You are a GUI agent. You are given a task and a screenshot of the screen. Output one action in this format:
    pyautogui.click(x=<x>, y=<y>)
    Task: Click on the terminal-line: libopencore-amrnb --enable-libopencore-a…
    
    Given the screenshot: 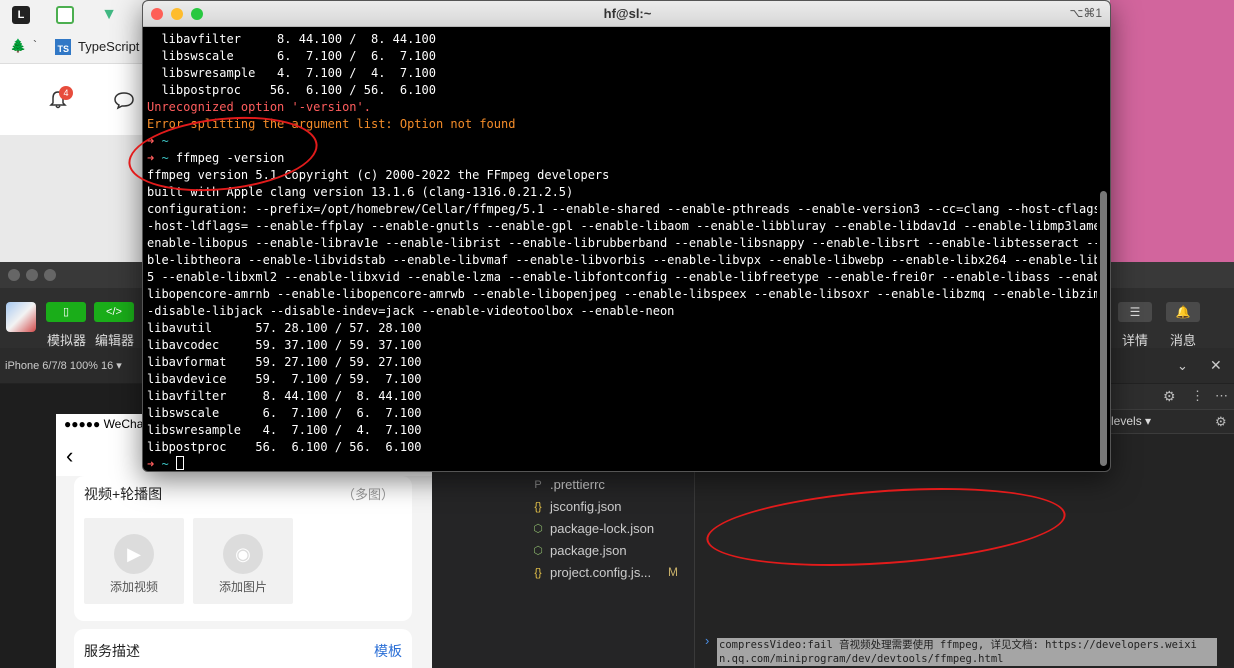 What is the action you would take?
    pyautogui.click(x=622, y=294)
    